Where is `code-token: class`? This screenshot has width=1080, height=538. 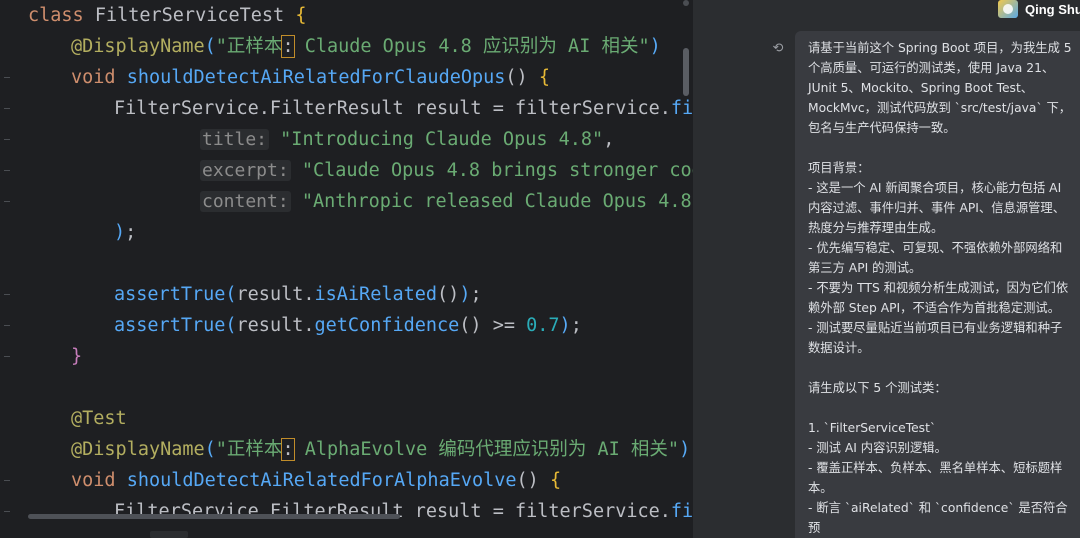 code-token: class is located at coordinates (61, 15).